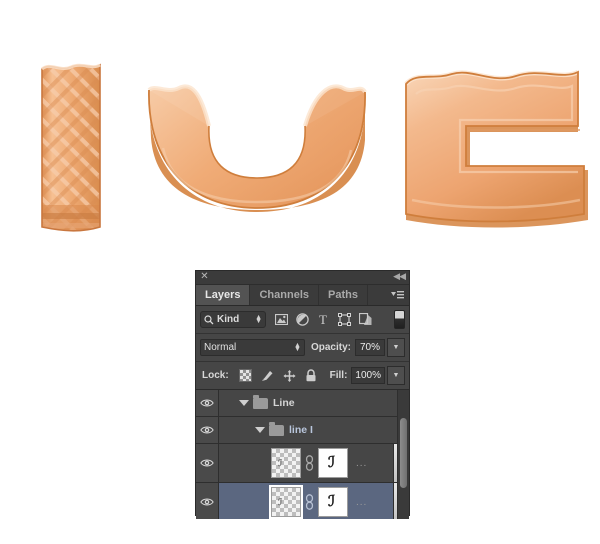  What do you see at coordinates (344, 320) in the screenshot?
I see `shape-layer-filter-icon` at bounding box center [344, 320].